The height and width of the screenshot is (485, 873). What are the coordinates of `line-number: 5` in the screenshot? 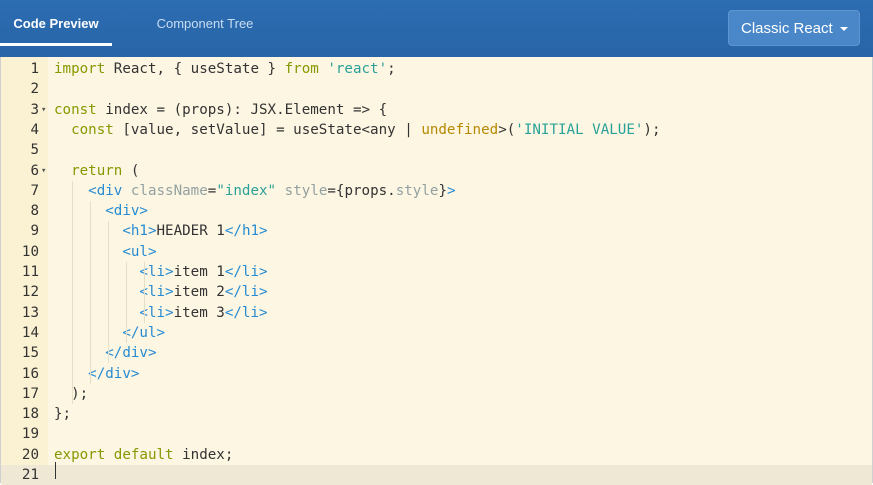 It's located at (34, 150).